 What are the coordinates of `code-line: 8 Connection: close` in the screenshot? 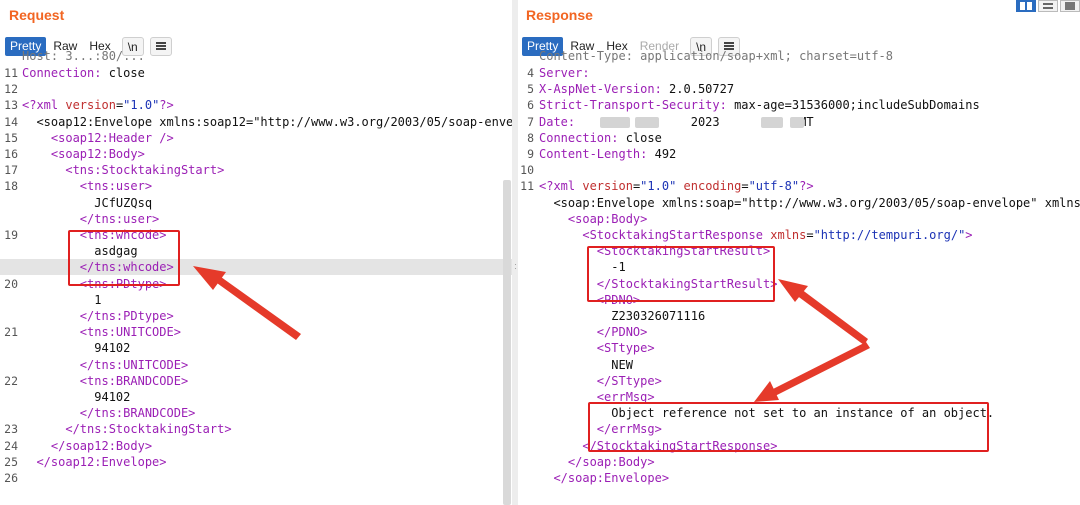 It's located at (799, 138).